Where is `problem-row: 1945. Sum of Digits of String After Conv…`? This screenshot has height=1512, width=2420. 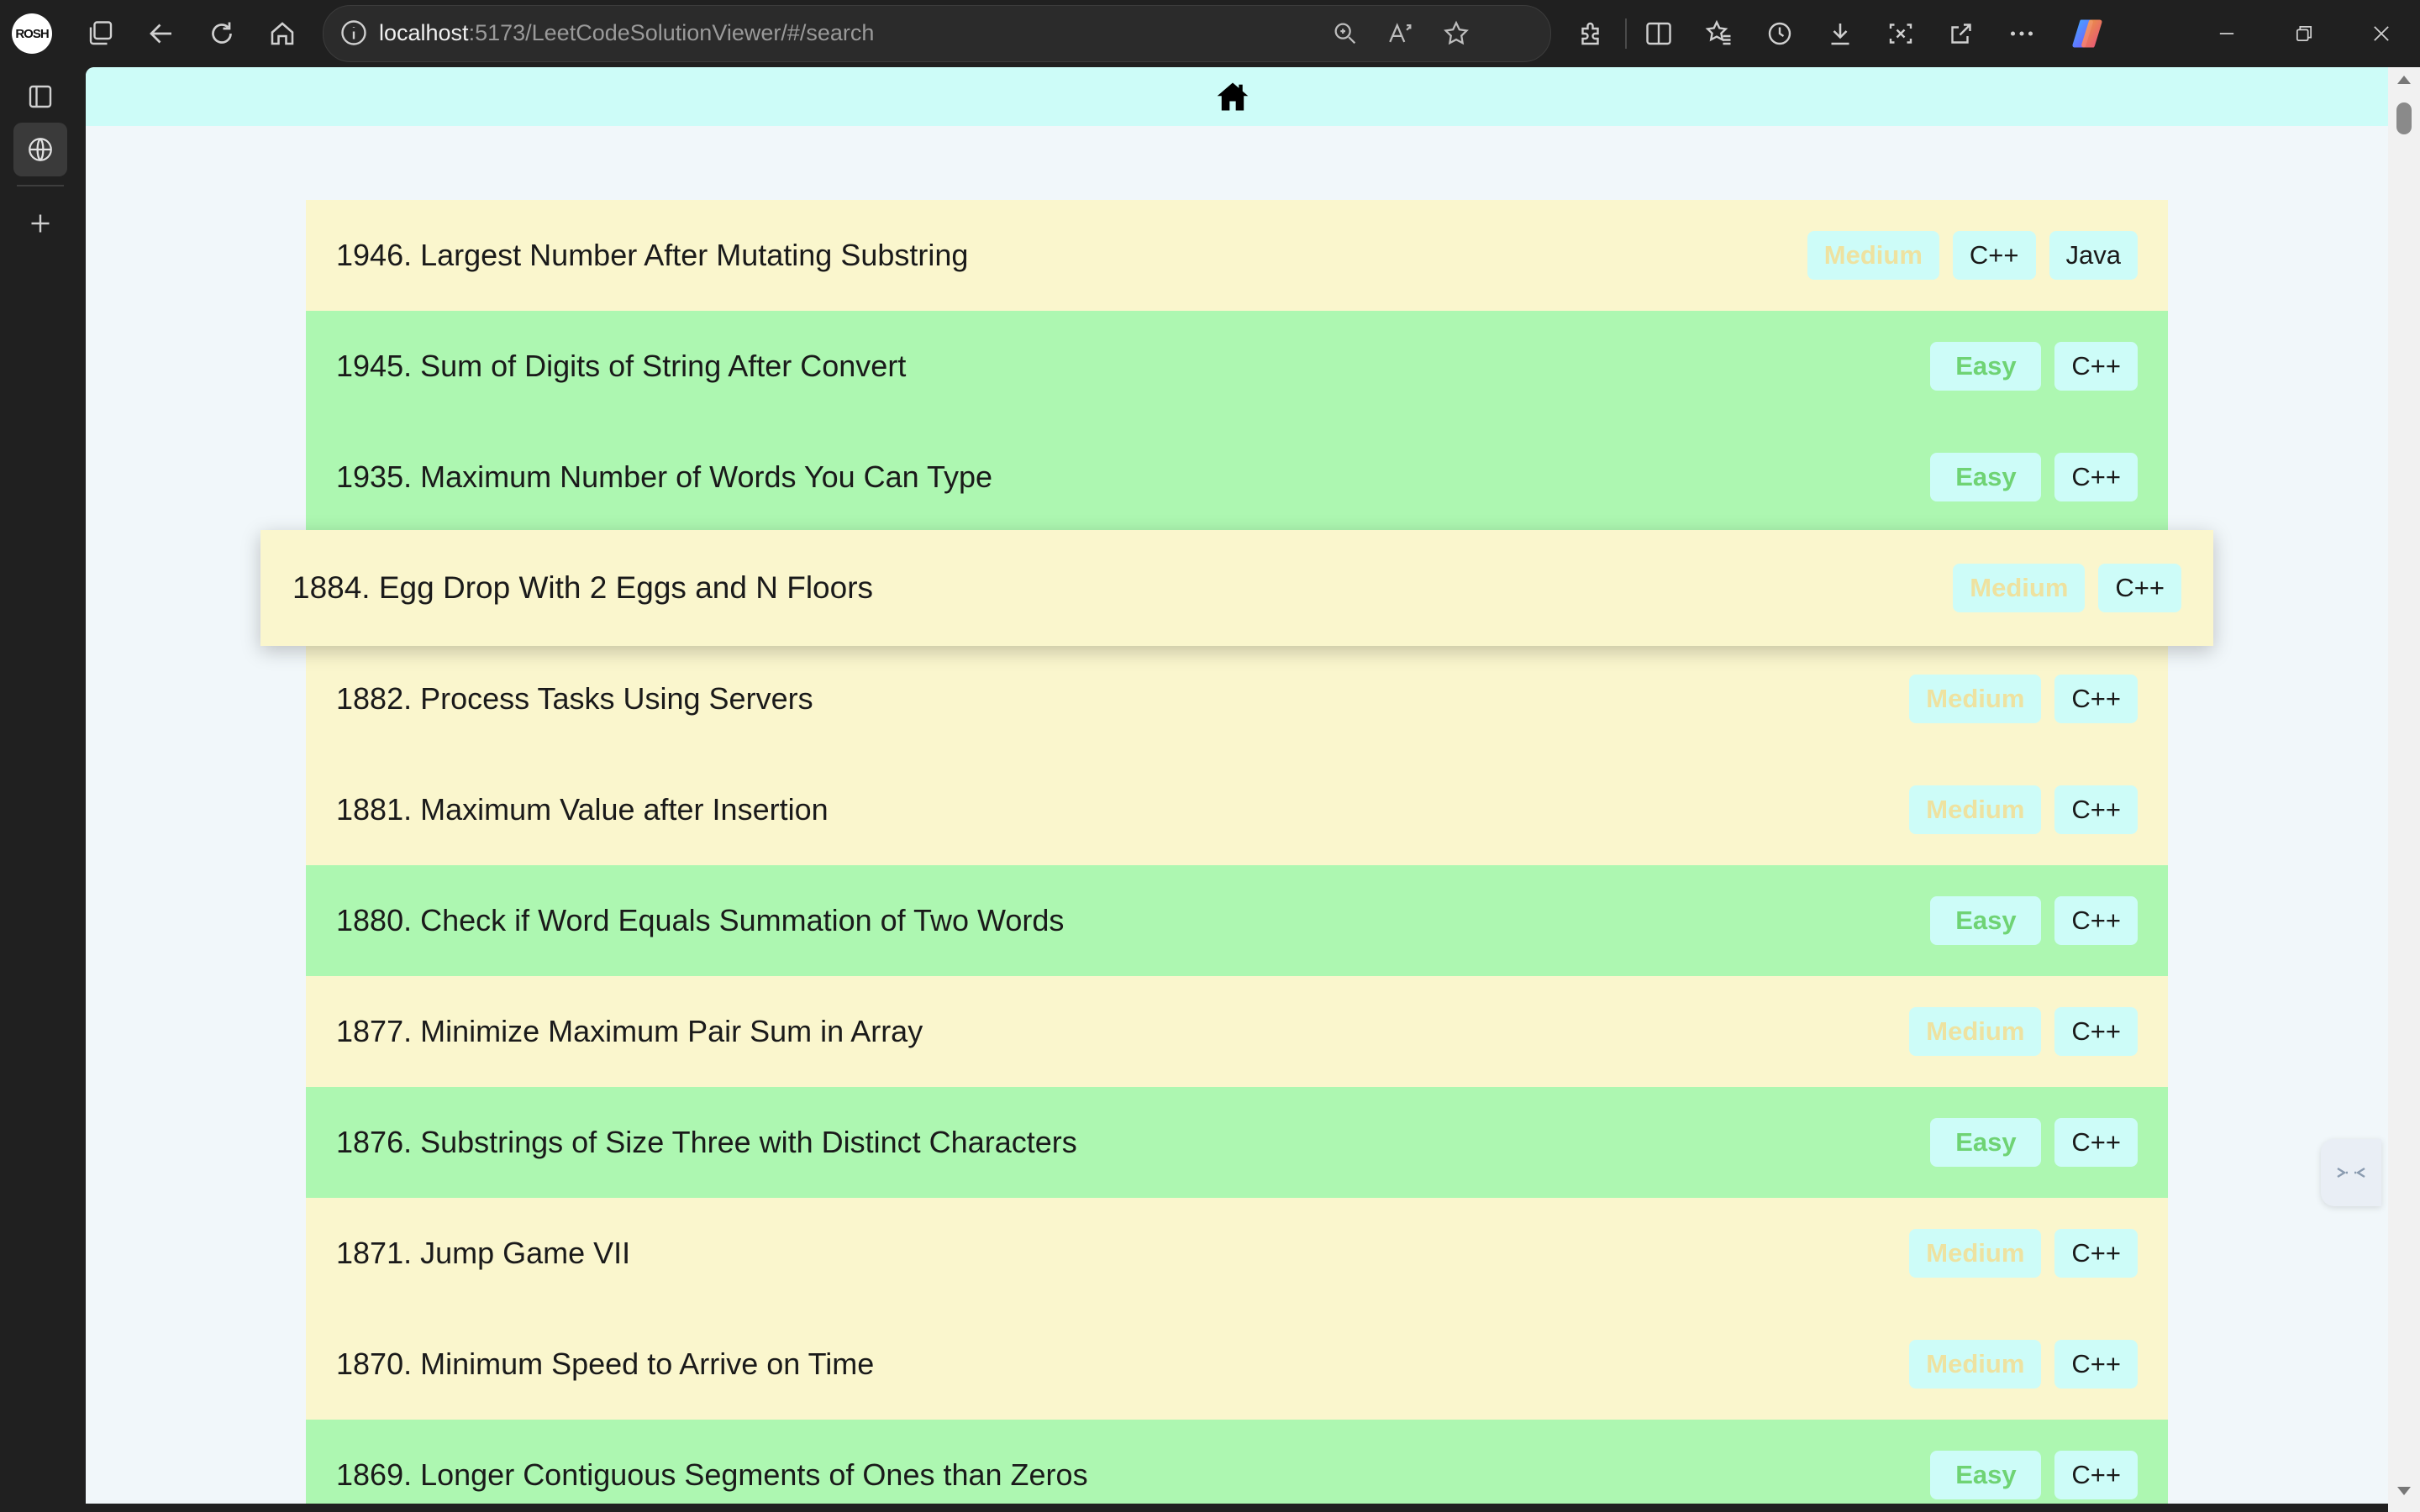
problem-row: 1945. Sum of Digits of String After Conv… is located at coordinates (1237, 366).